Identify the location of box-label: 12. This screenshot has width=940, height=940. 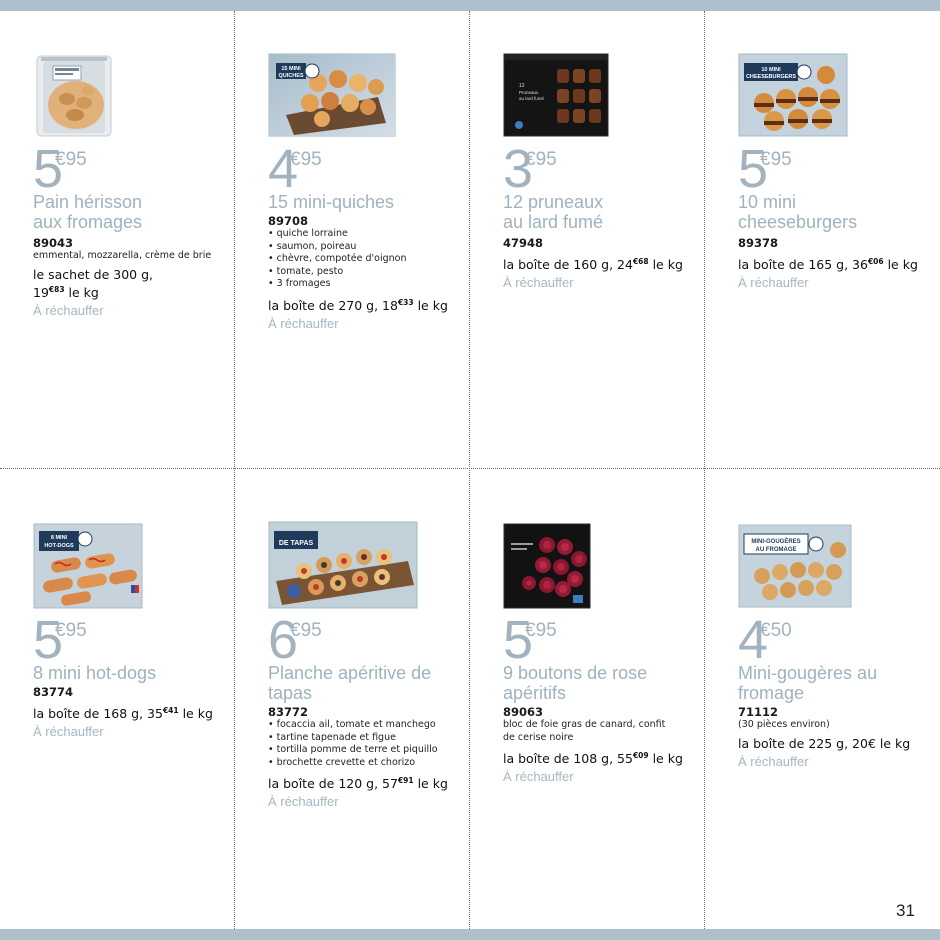
(522, 86).